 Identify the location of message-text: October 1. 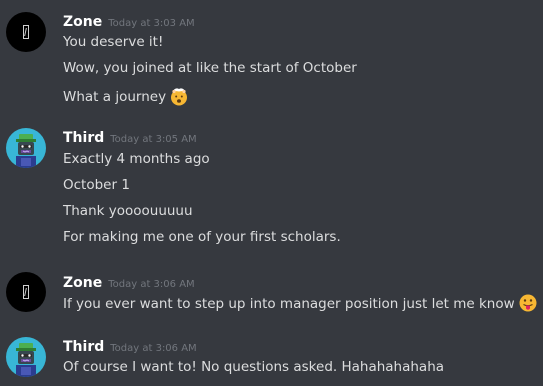
(96, 185).